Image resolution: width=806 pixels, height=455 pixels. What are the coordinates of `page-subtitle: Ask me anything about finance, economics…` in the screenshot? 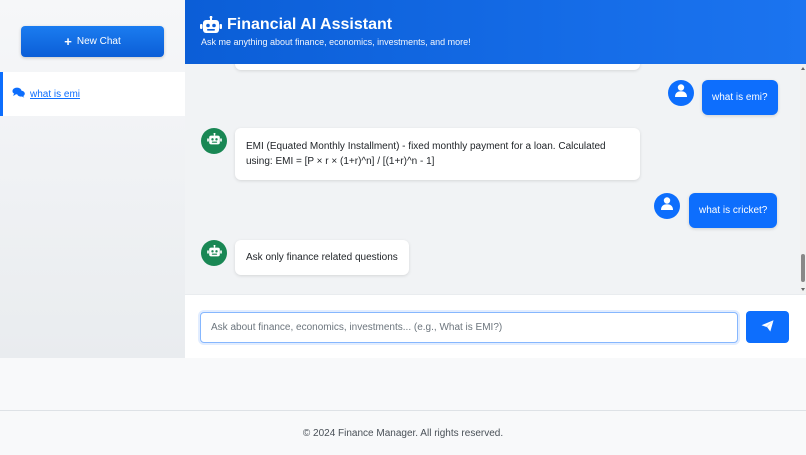 It's located at (336, 42).